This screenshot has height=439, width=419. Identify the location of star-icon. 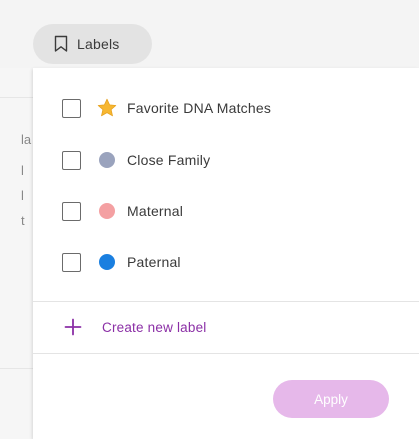
(107, 108).